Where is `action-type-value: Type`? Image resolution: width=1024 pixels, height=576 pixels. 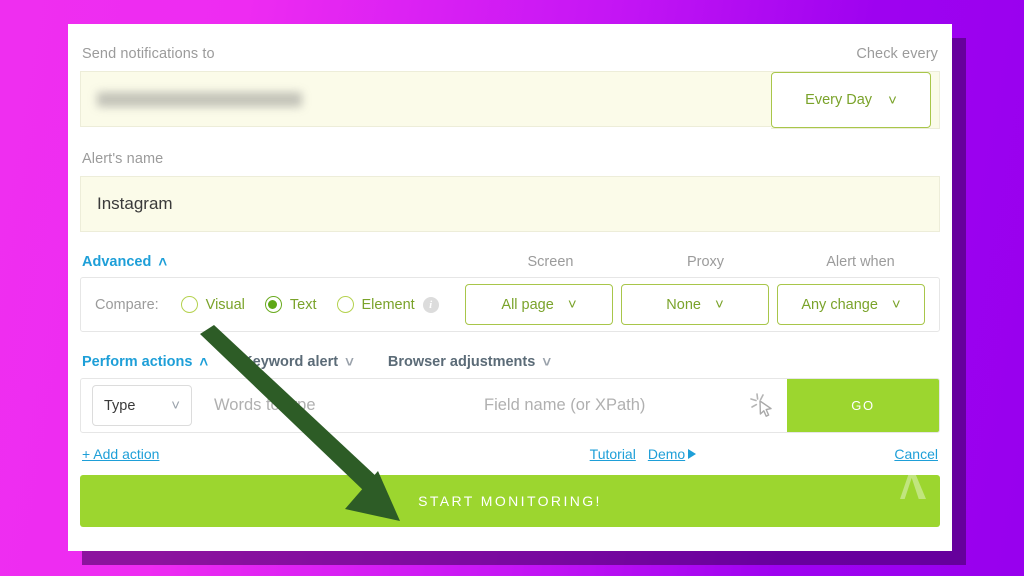
action-type-value: Type is located at coordinates (120, 405).